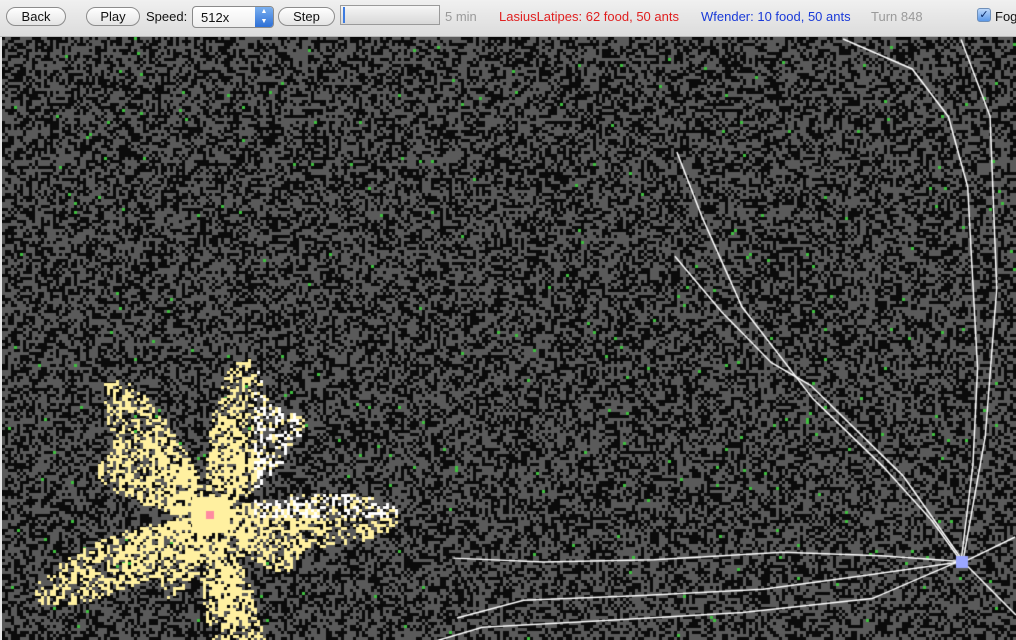  What do you see at coordinates (113, 16) in the screenshot?
I see `play-button: Play` at bounding box center [113, 16].